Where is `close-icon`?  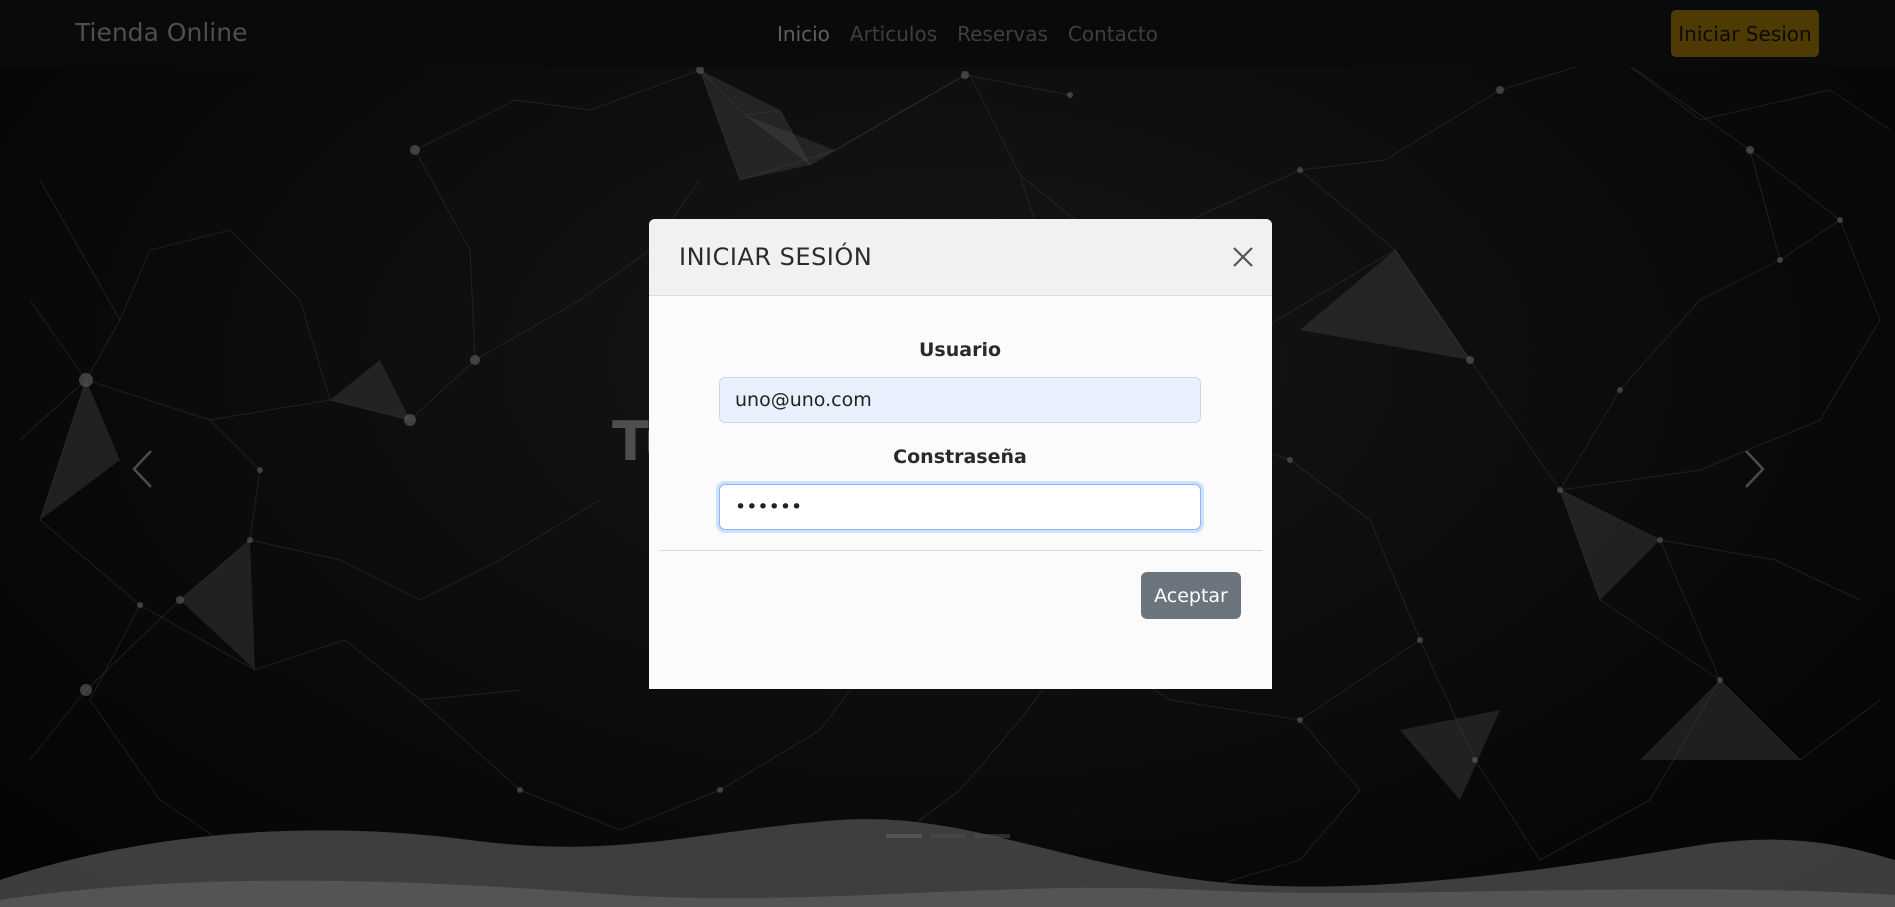
close-icon is located at coordinates (1243, 257).